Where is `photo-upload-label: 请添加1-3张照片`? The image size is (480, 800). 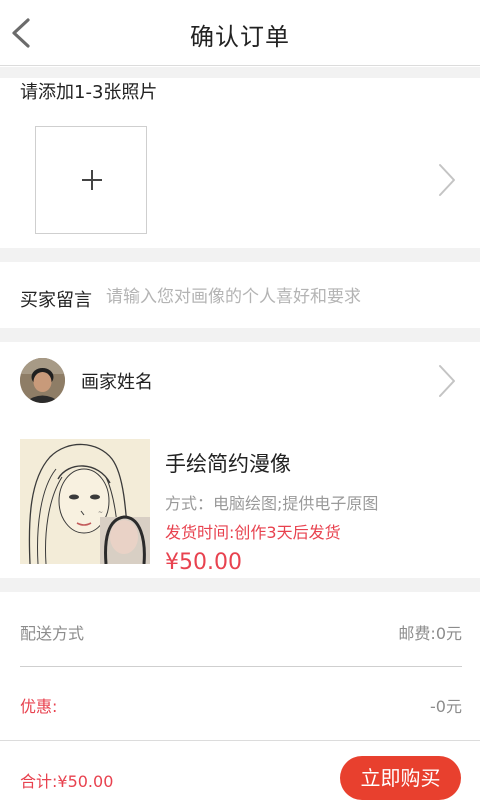
photo-upload-label: 请添加1-3张照片 is located at coordinates (89, 92).